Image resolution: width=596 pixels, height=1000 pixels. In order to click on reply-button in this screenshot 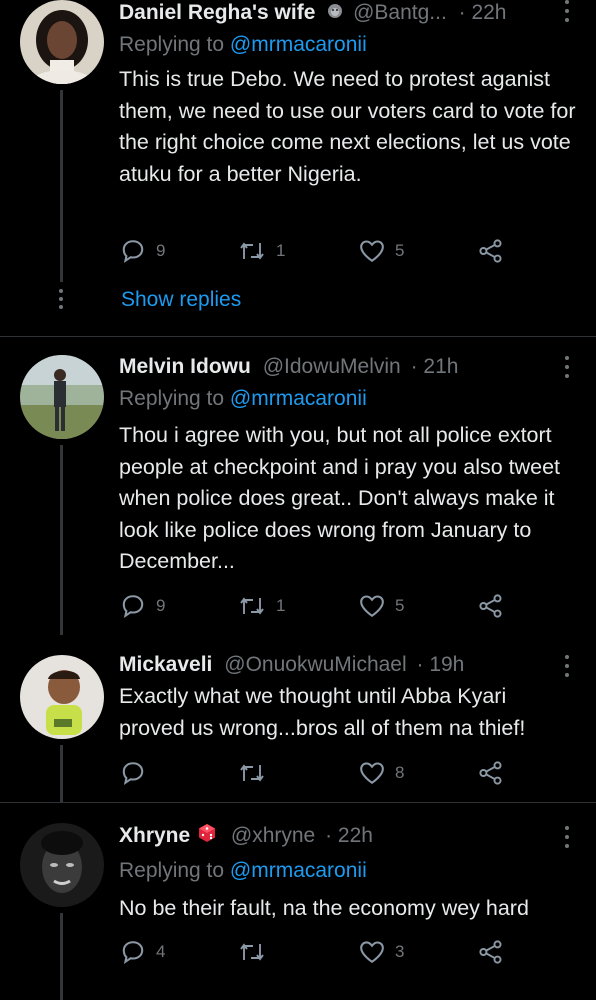, I will do `click(138, 773)`.